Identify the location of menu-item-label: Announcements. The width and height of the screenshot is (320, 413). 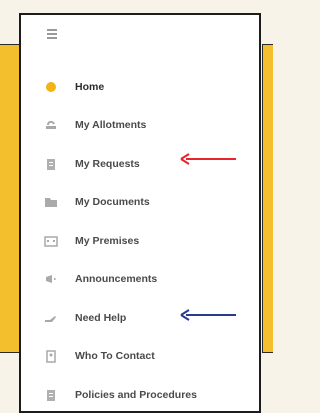
(116, 279).